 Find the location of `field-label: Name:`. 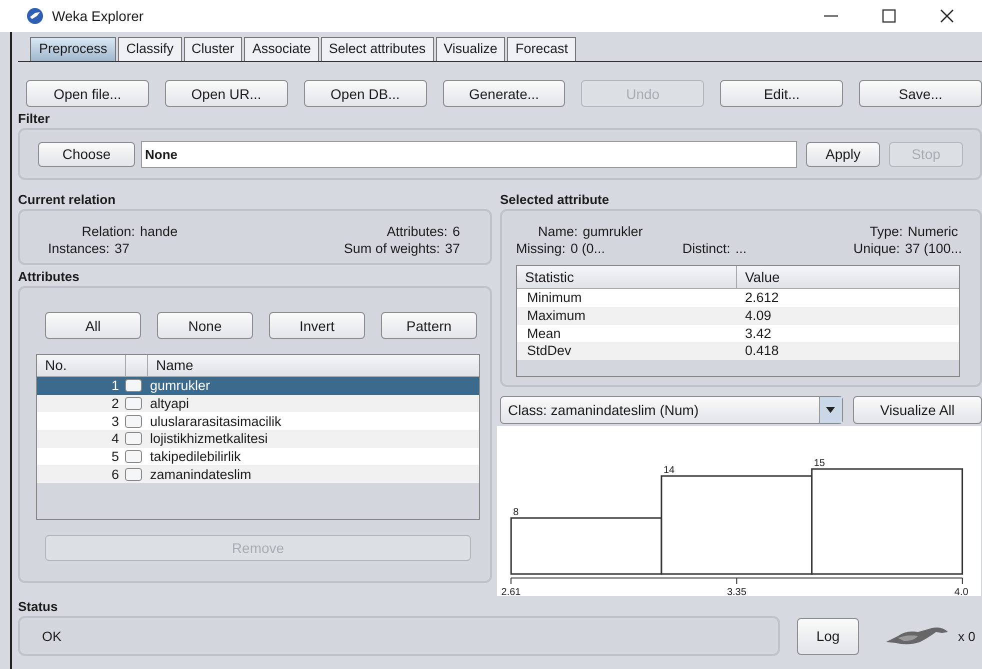

field-label: Name: is located at coordinates (558, 231).